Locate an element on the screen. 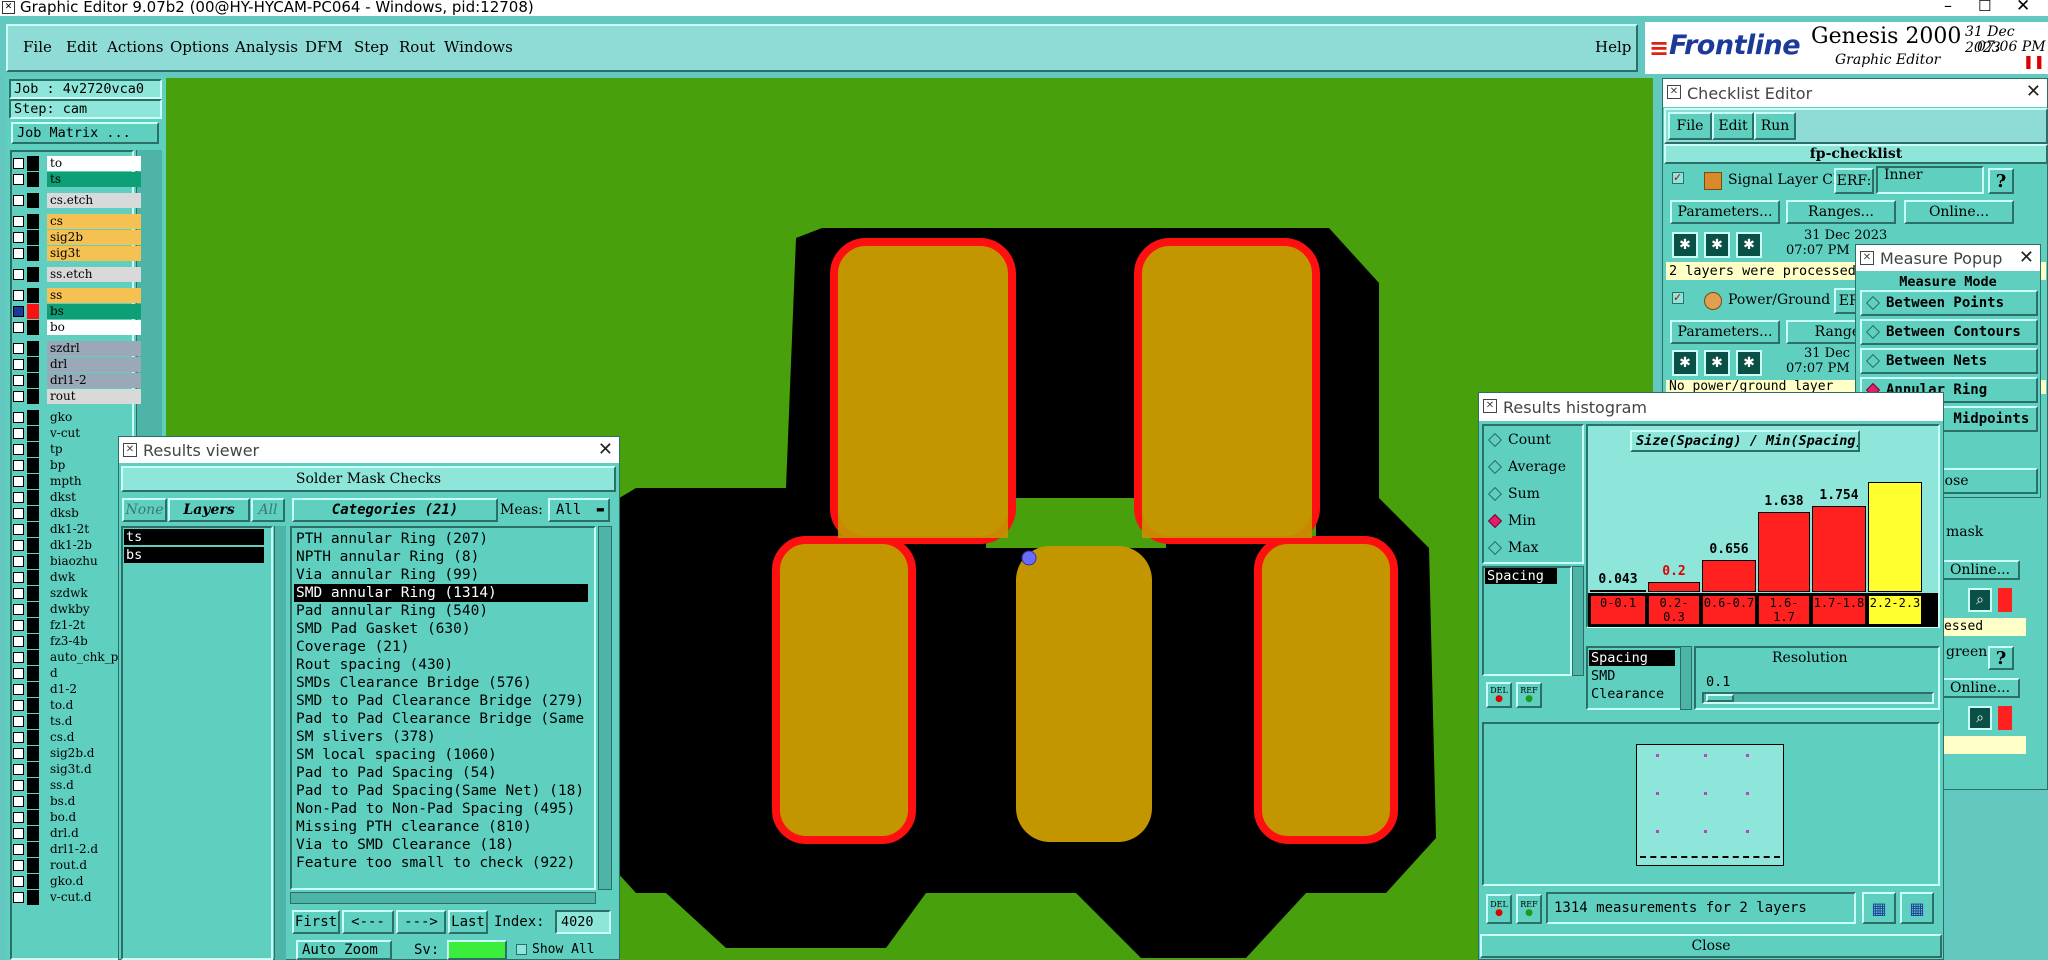 This screenshot has height=960, width=2048. sv-color-select is located at coordinates (477, 950).